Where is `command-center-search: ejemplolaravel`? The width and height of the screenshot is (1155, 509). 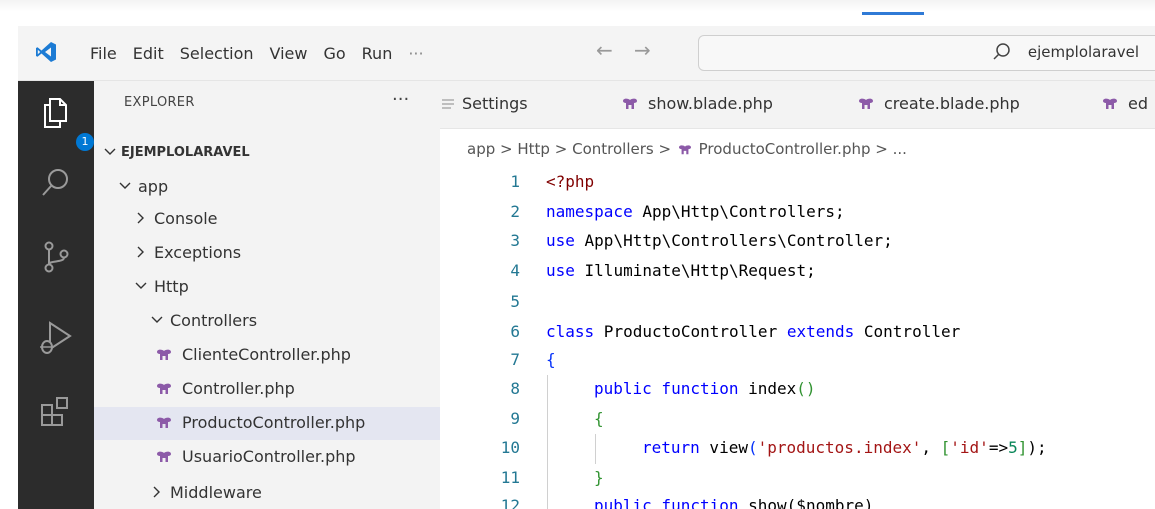 command-center-search: ejemplolaravel is located at coordinates (926, 53).